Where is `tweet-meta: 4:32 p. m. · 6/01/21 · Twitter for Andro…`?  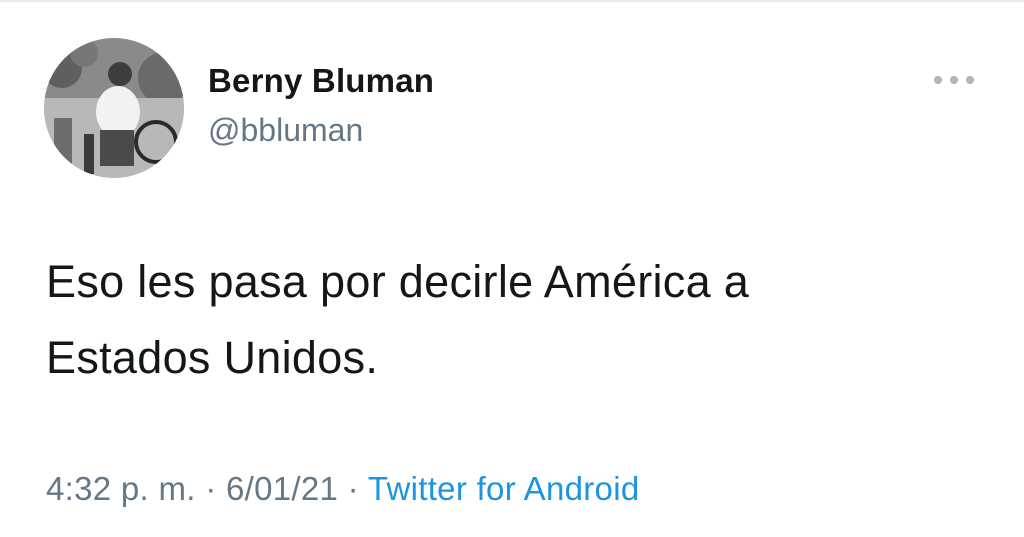 tweet-meta: 4:32 p. m. · 6/01/21 · Twitter for Andro… is located at coordinates (342, 489).